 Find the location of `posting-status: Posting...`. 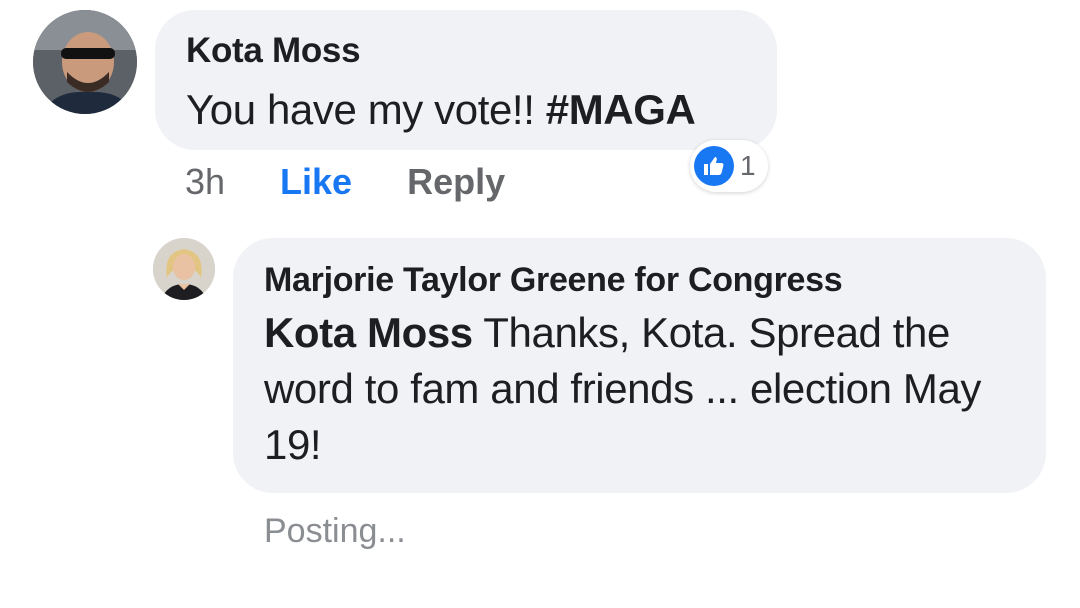

posting-status: Posting... is located at coordinates (335, 531).